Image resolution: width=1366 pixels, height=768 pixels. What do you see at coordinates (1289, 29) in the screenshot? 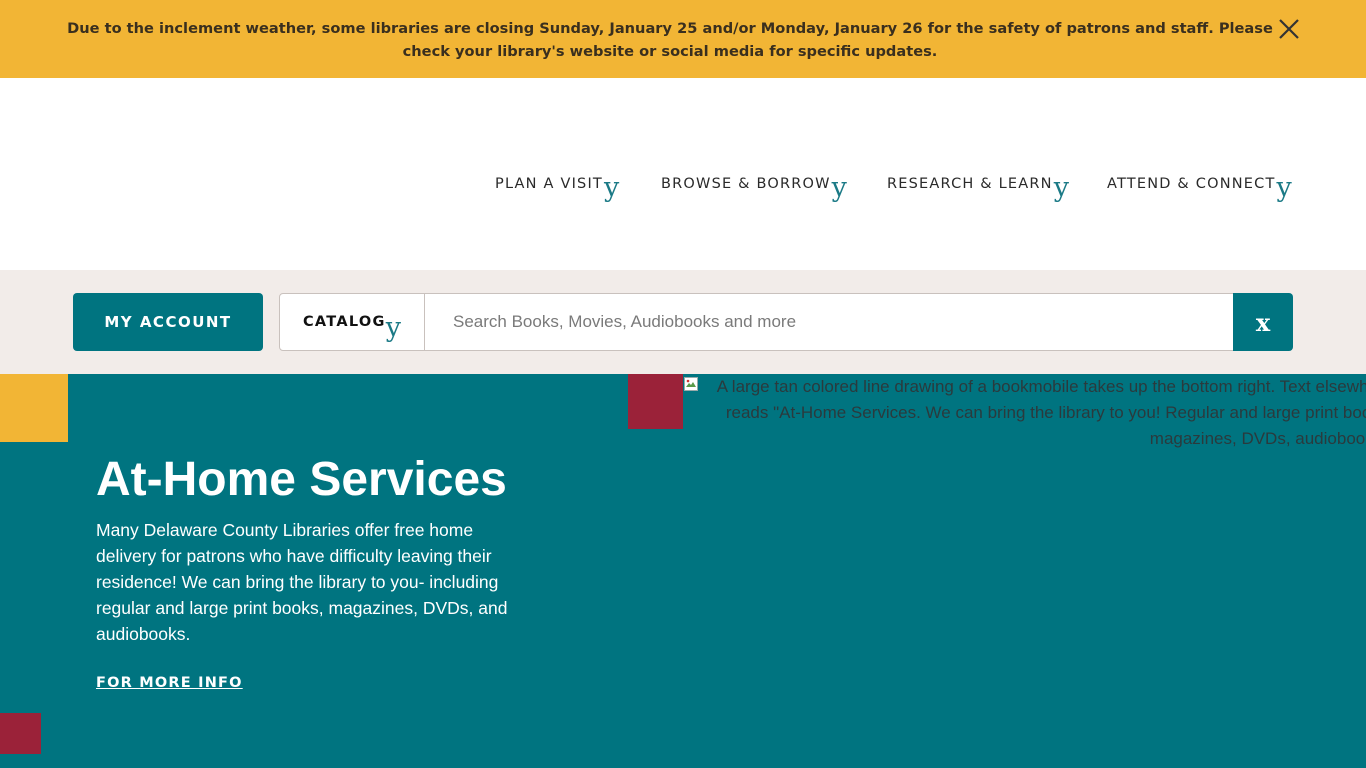
I see `close-icon` at bounding box center [1289, 29].